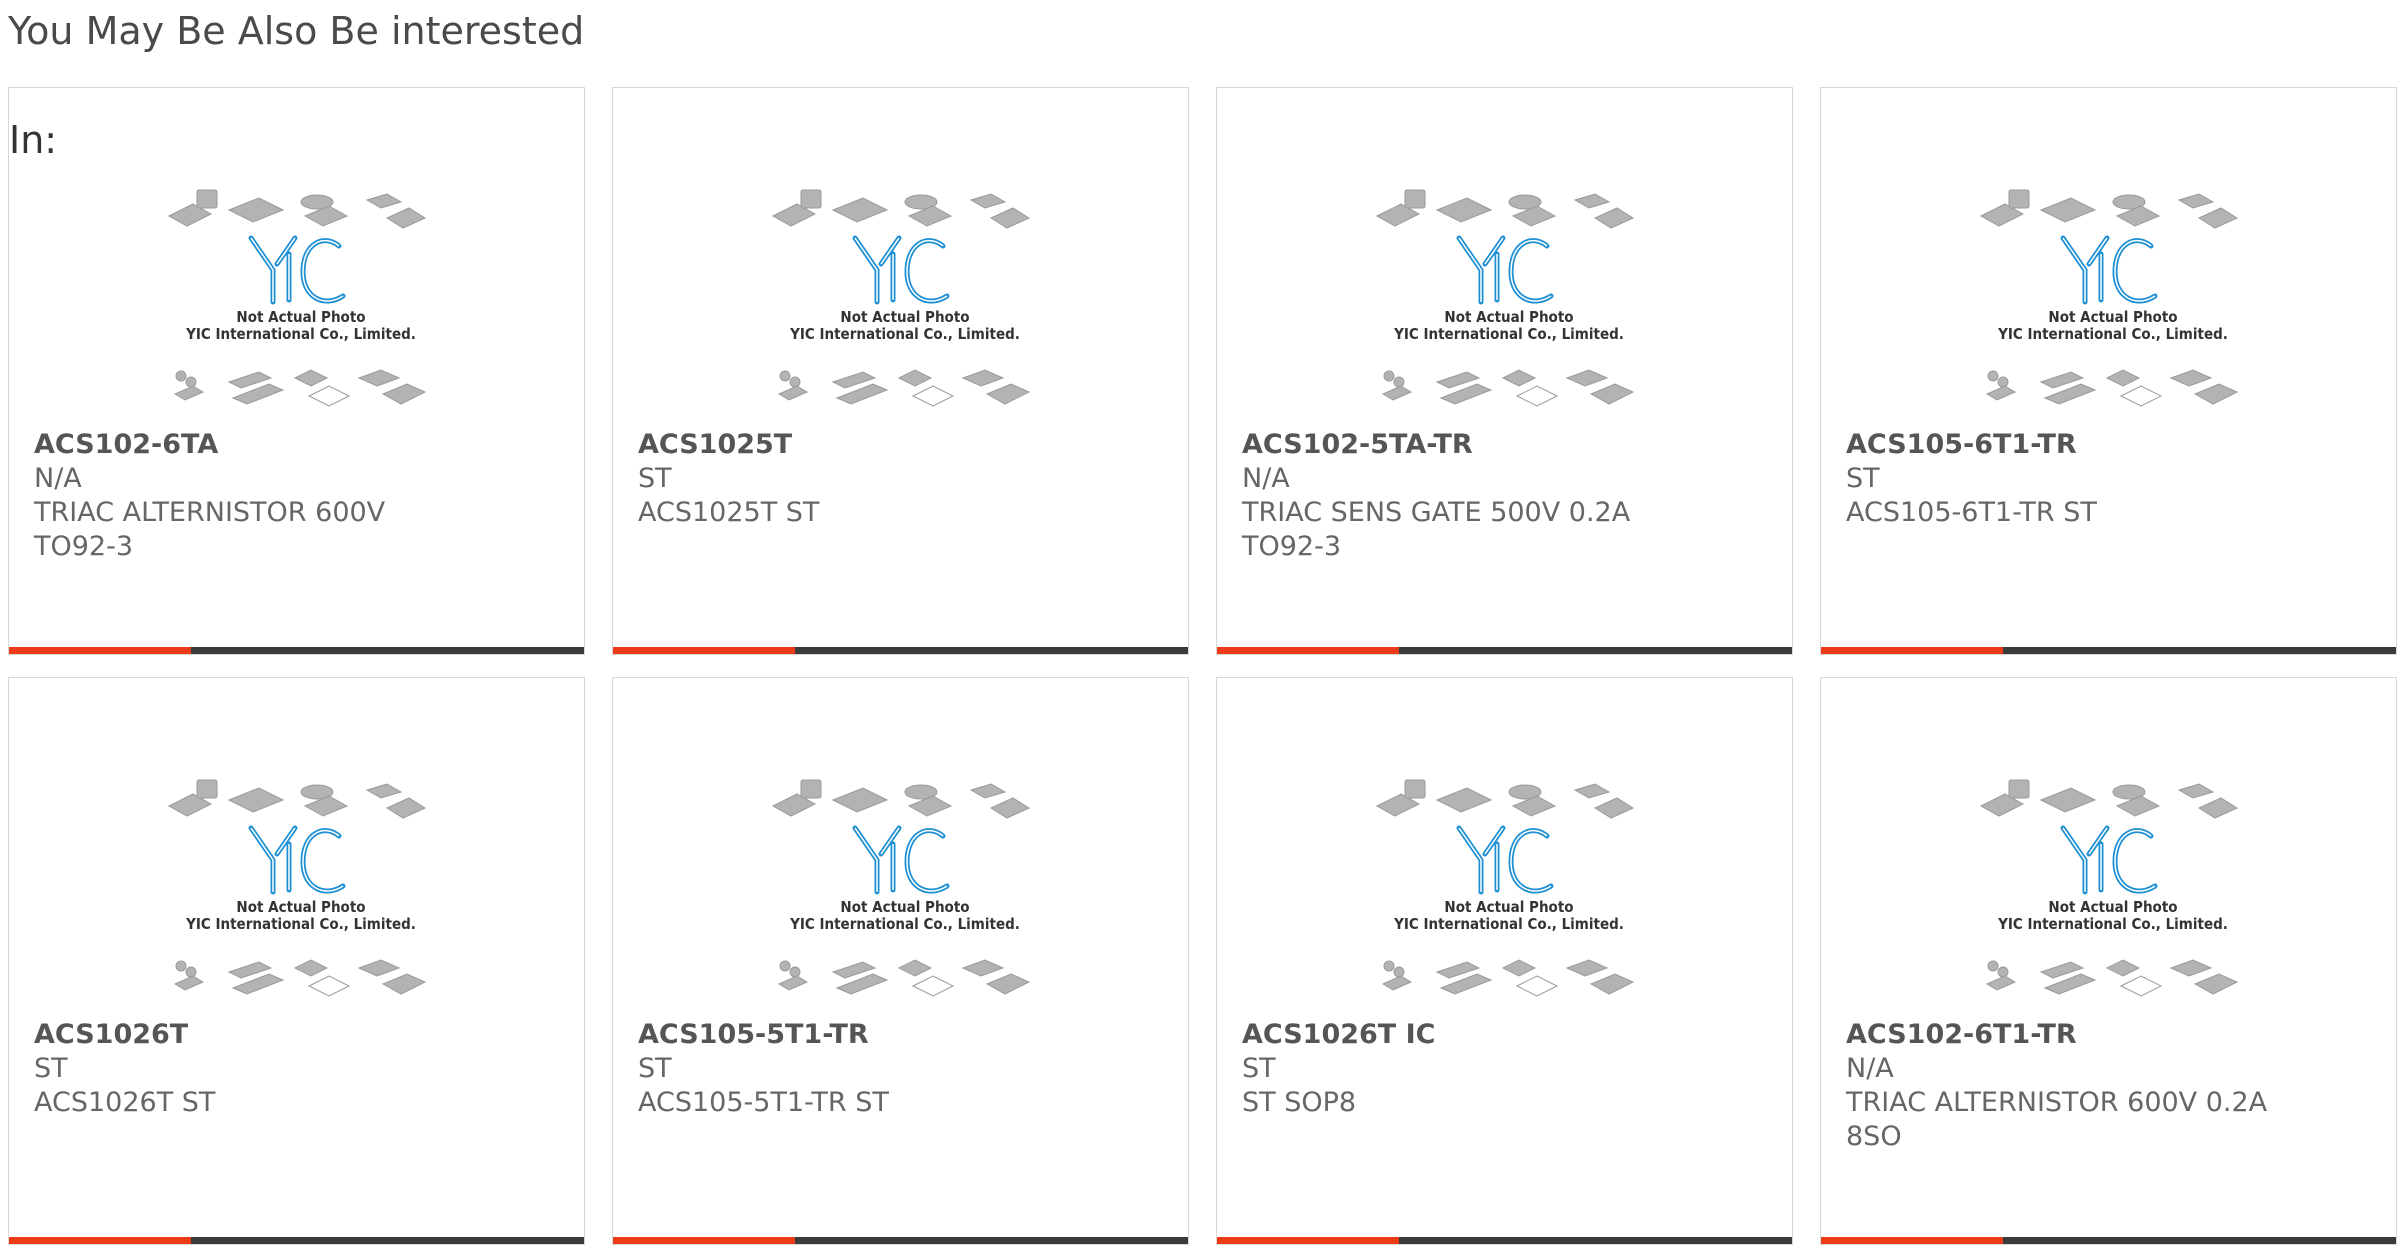  I want to click on description-line: TRIAC SENS GATE 500V 0.2A, so click(1436, 512).